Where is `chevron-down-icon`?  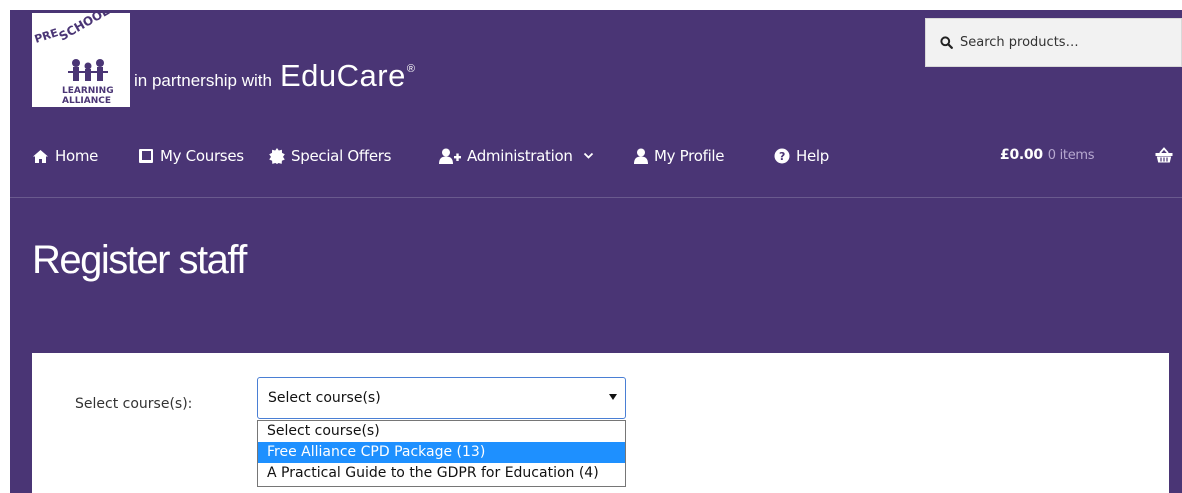
chevron-down-icon is located at coordinates (588, 156).